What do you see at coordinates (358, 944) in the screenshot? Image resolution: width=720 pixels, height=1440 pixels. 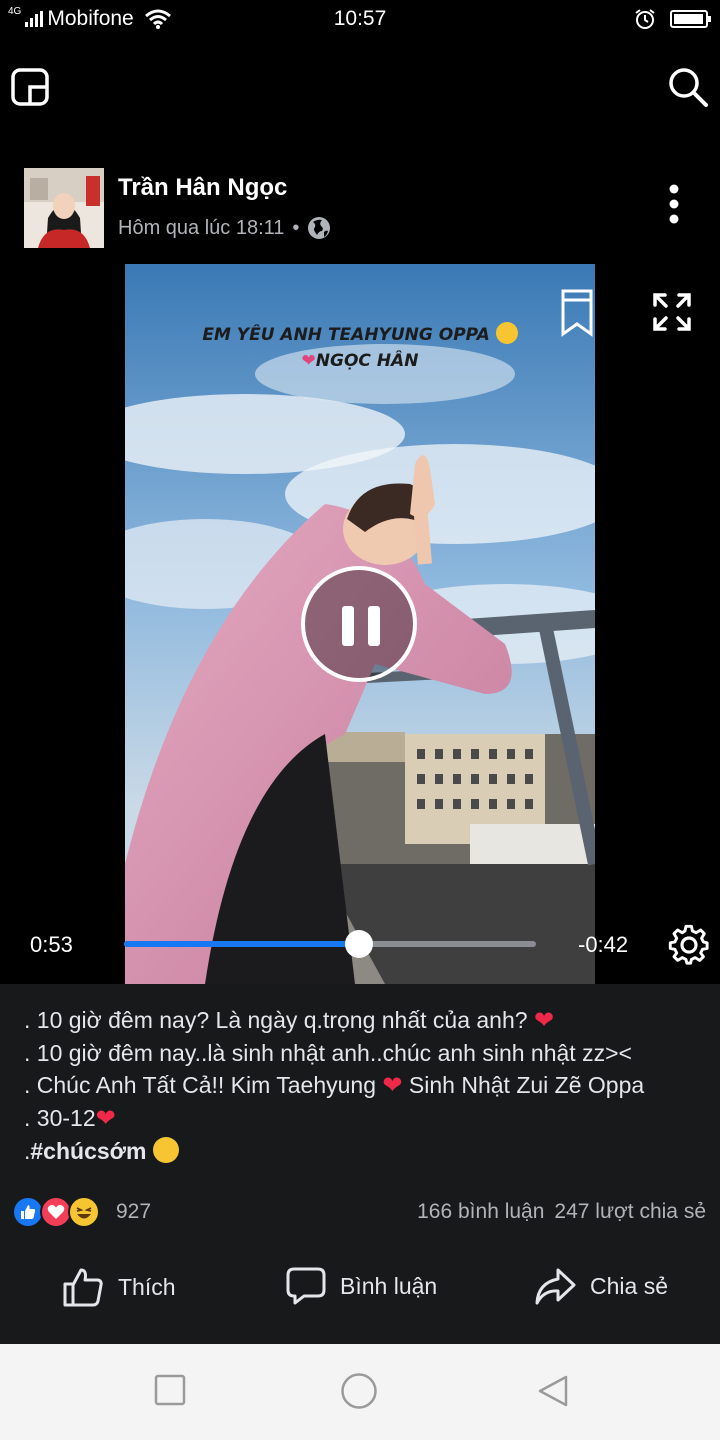 I see `seek-thumb` at bounding box center [358, 944].